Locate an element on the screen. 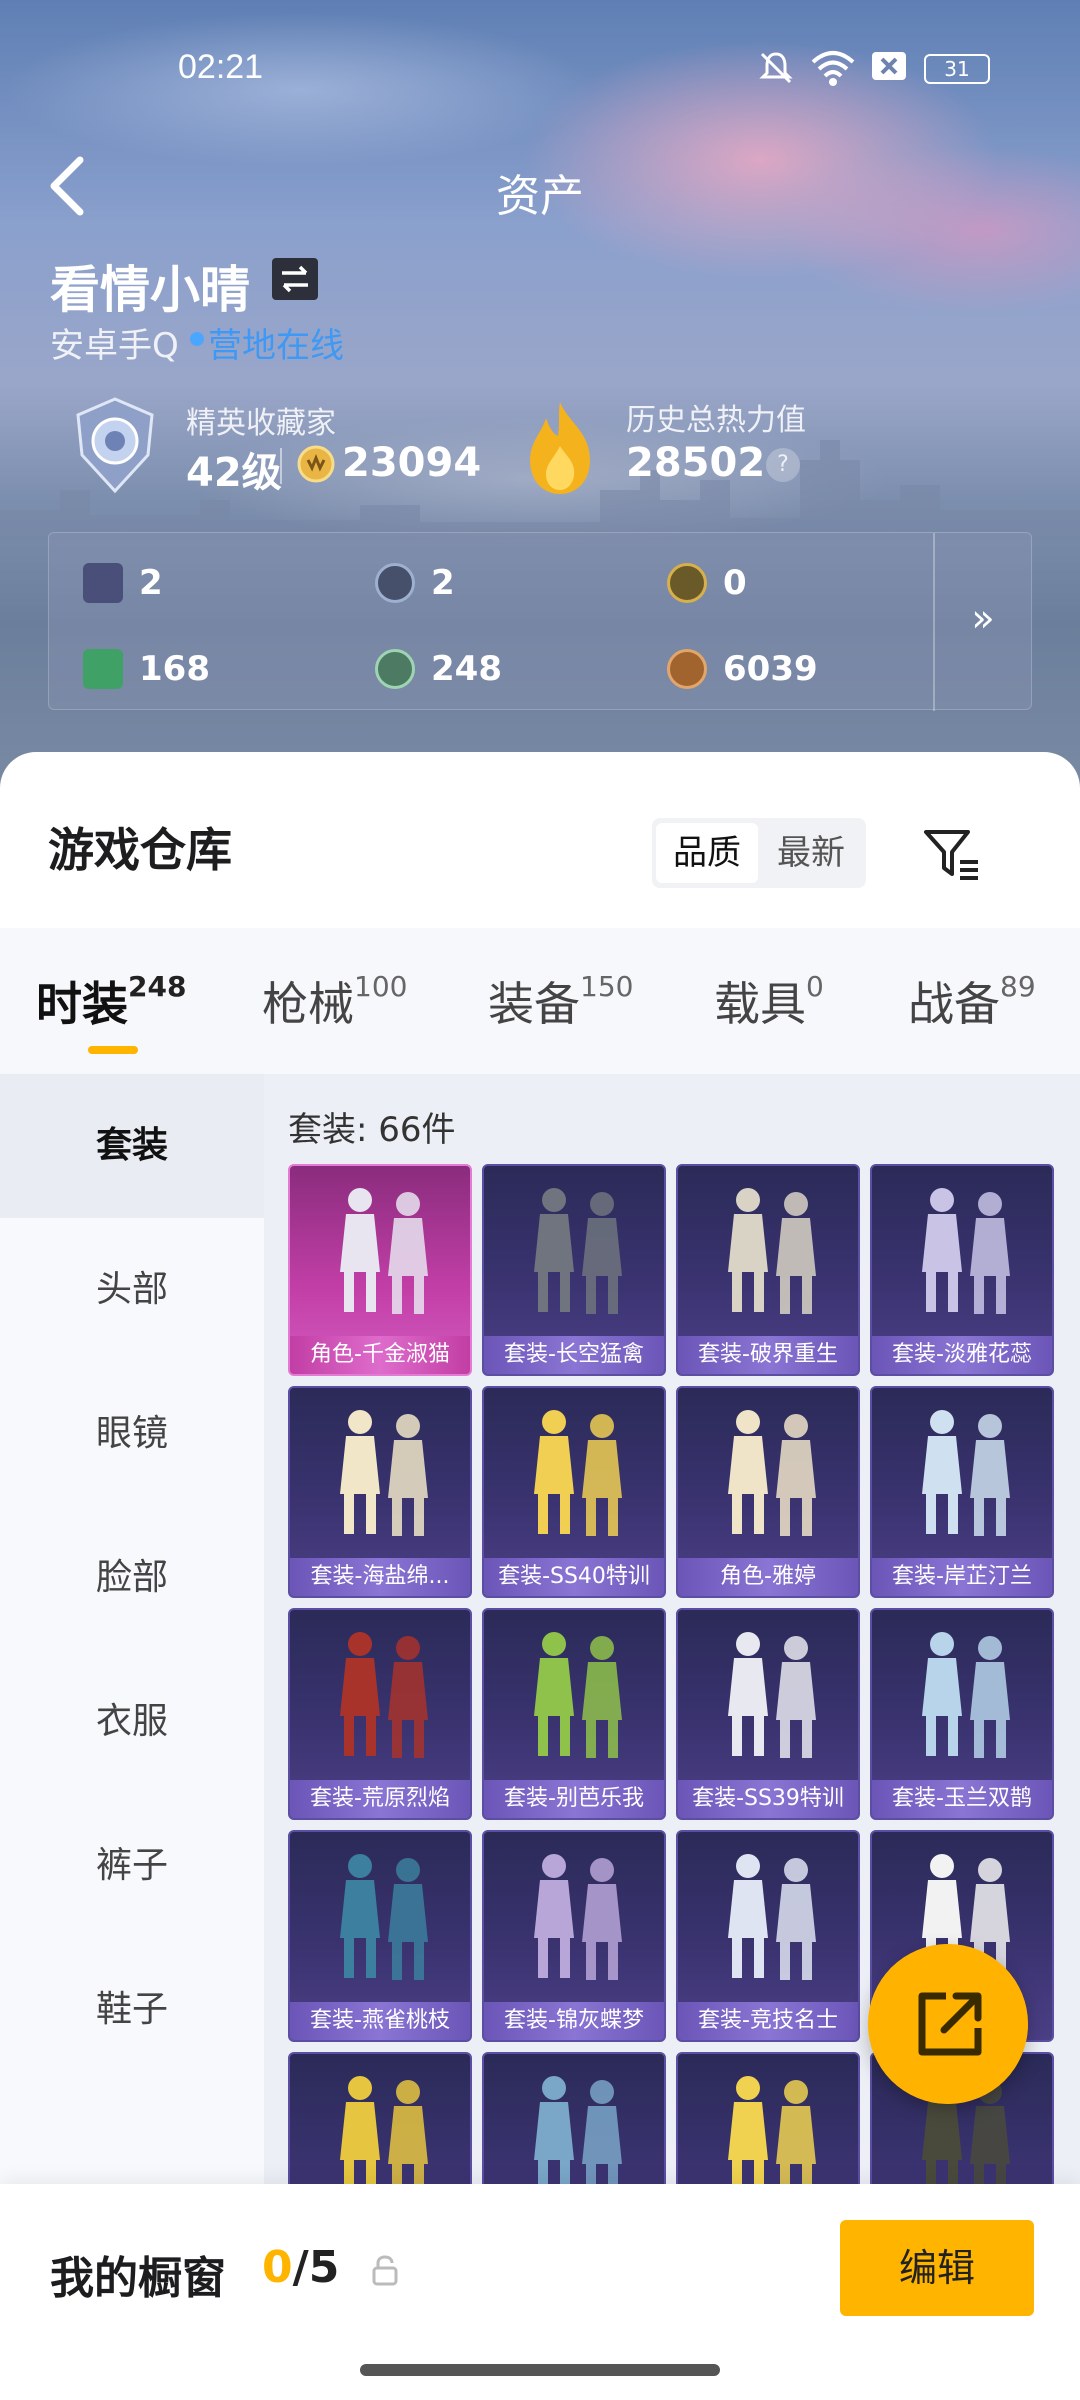  outfit-card: 角色-雅婷 is located at coordinates (768, 1492).